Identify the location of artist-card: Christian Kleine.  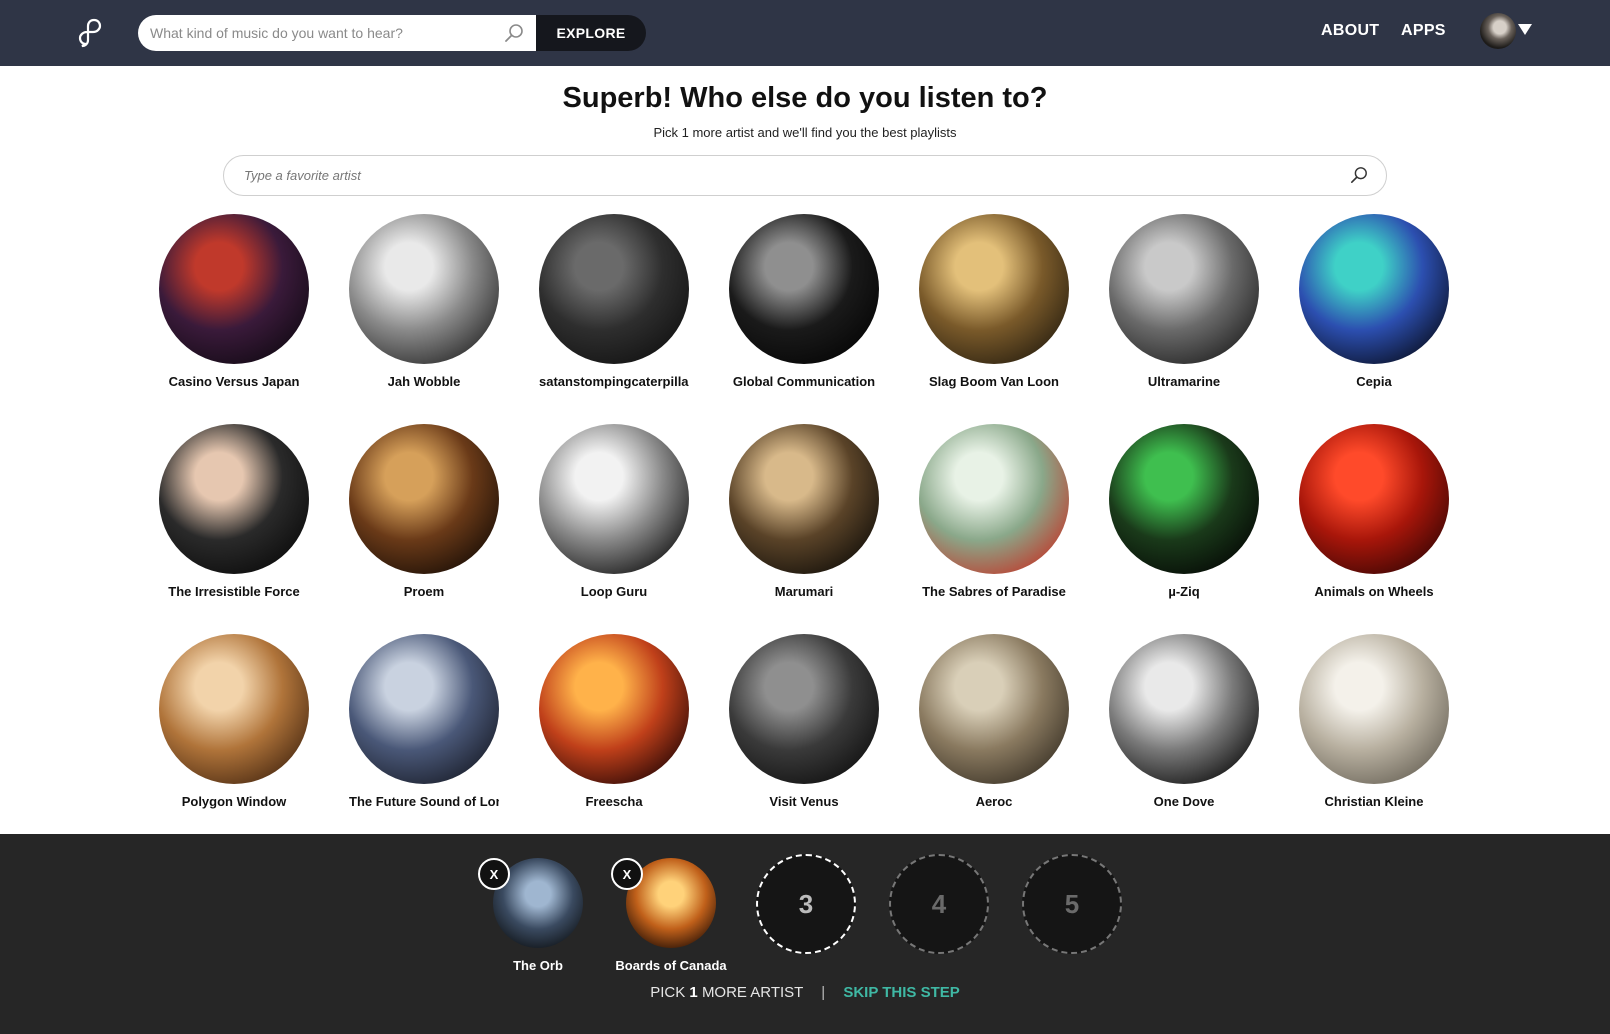
(1374, 734).